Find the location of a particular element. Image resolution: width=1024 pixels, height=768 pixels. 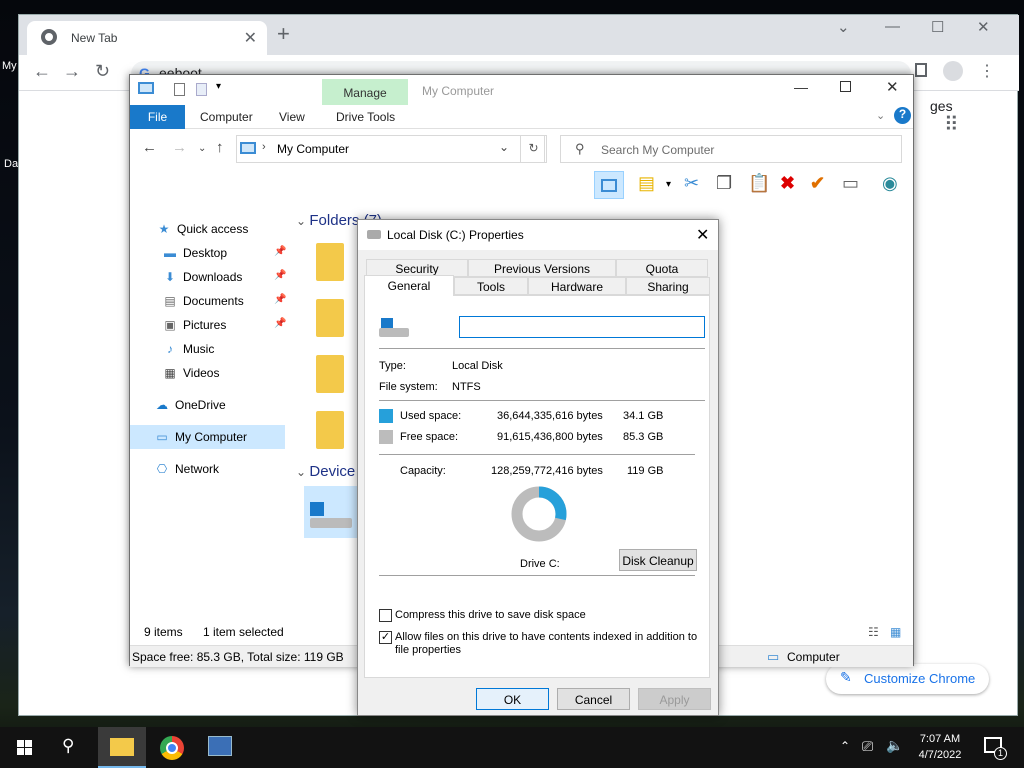

address-dropdown-icon: ⌄ is located at coordinates (504, 147).